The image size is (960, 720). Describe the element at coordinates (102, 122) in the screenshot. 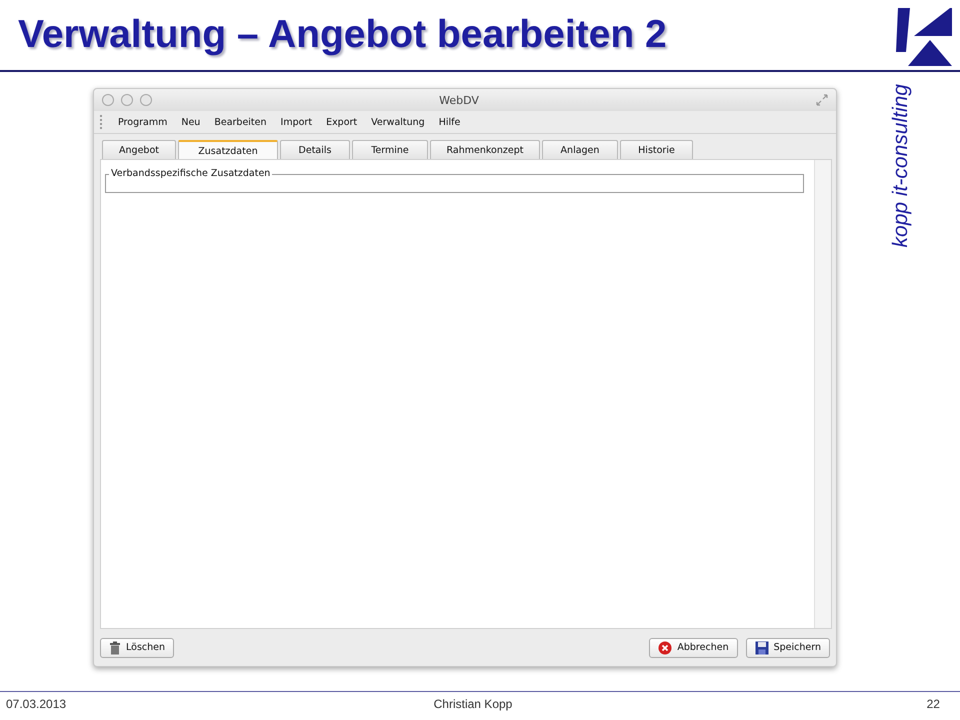

I see `grip-handle` at that location.